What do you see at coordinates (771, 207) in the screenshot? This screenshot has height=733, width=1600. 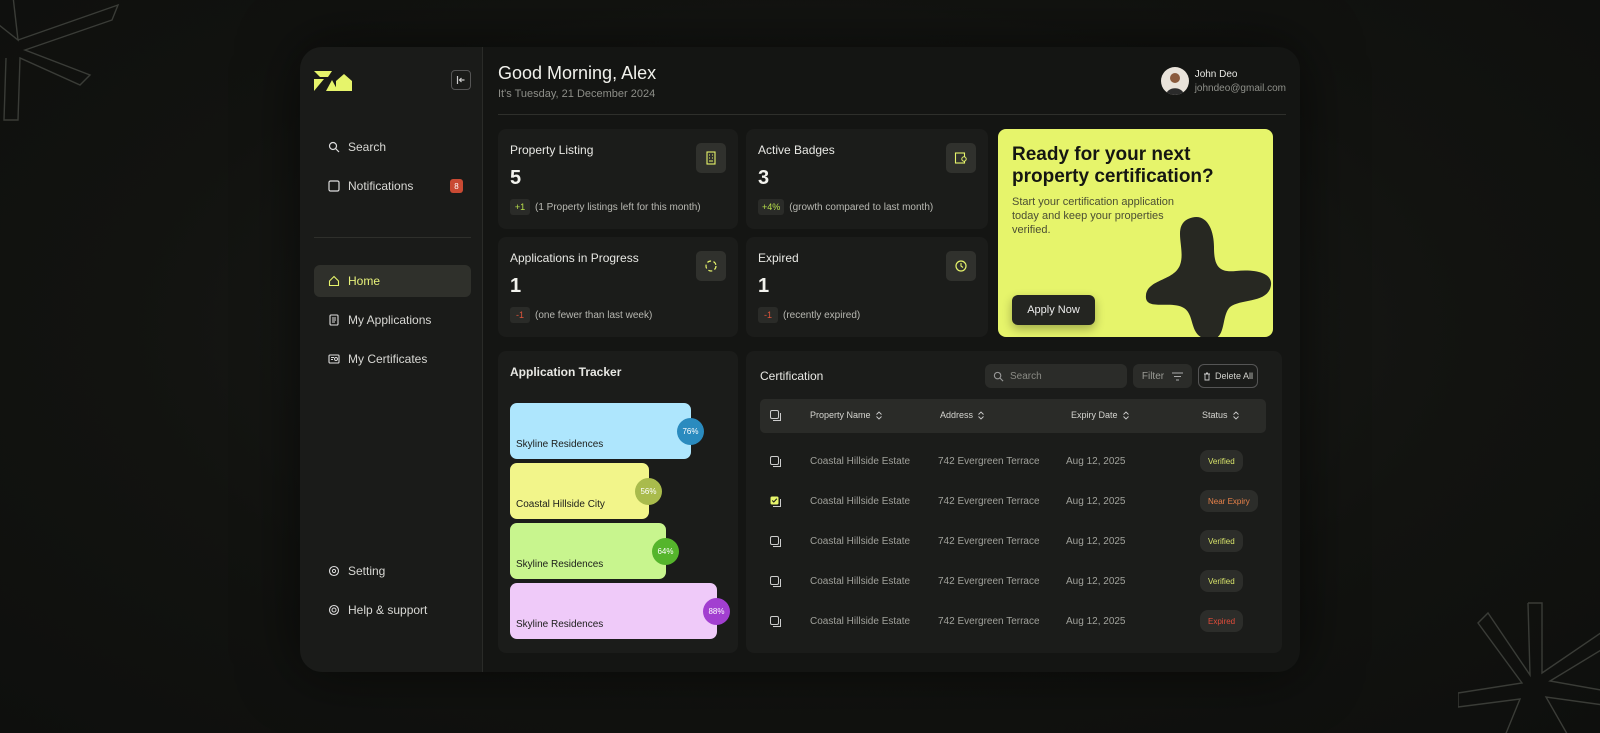 I see `stat-change-chip: +4%` at bounding box center [771, 207].